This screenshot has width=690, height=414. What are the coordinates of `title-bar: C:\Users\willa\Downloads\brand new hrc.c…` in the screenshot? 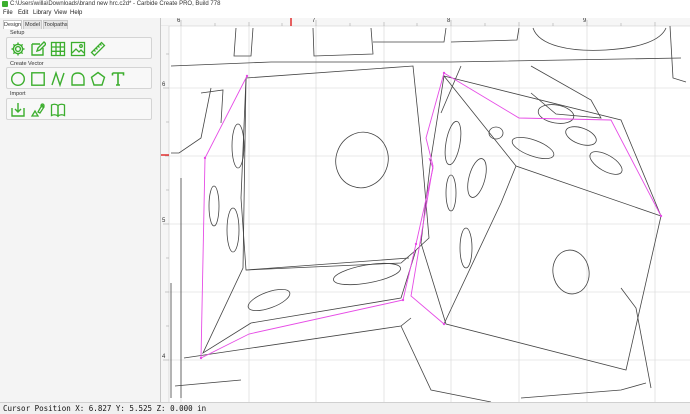 It's located at (345, 4).